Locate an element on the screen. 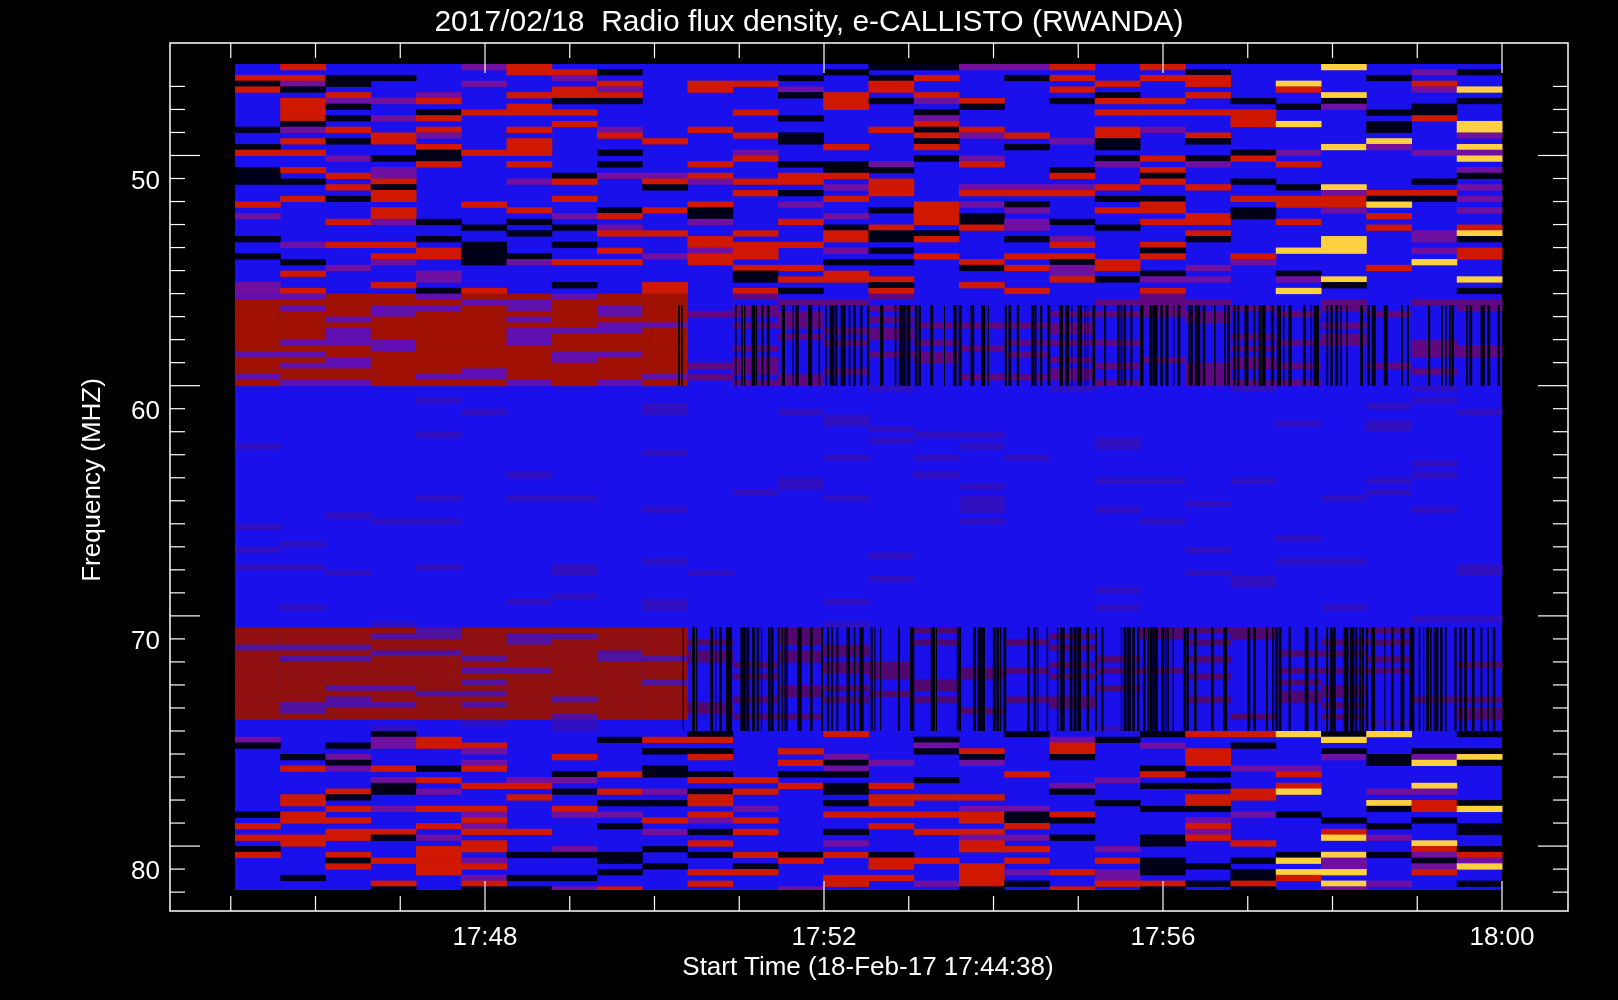 The image size is (1618, 1000). x-tick-label: 18:00 is located at coordinates (1502, 936).